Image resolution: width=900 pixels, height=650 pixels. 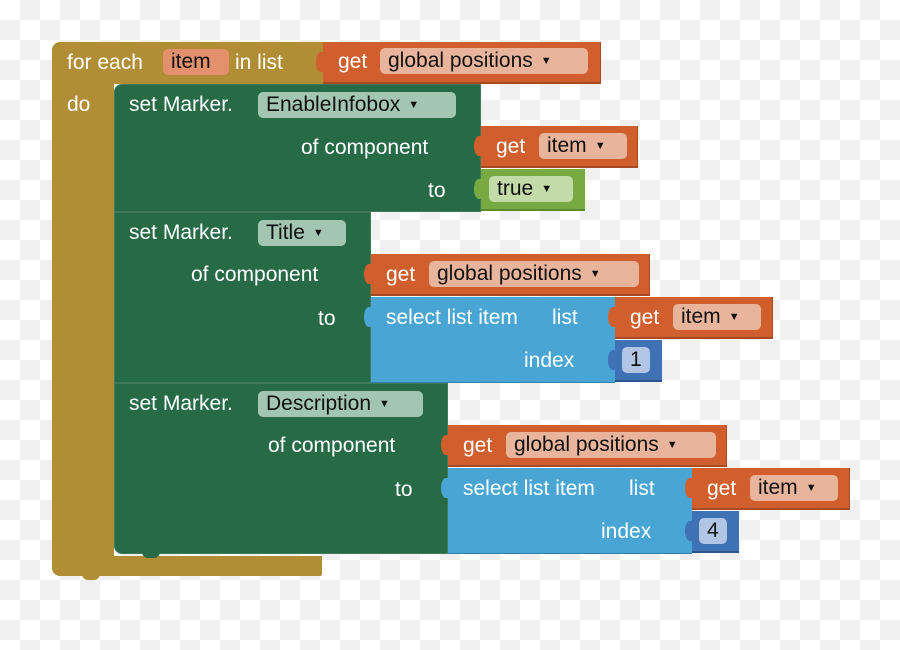 I want to click on property-name: Description, so click(x=319, y=403).